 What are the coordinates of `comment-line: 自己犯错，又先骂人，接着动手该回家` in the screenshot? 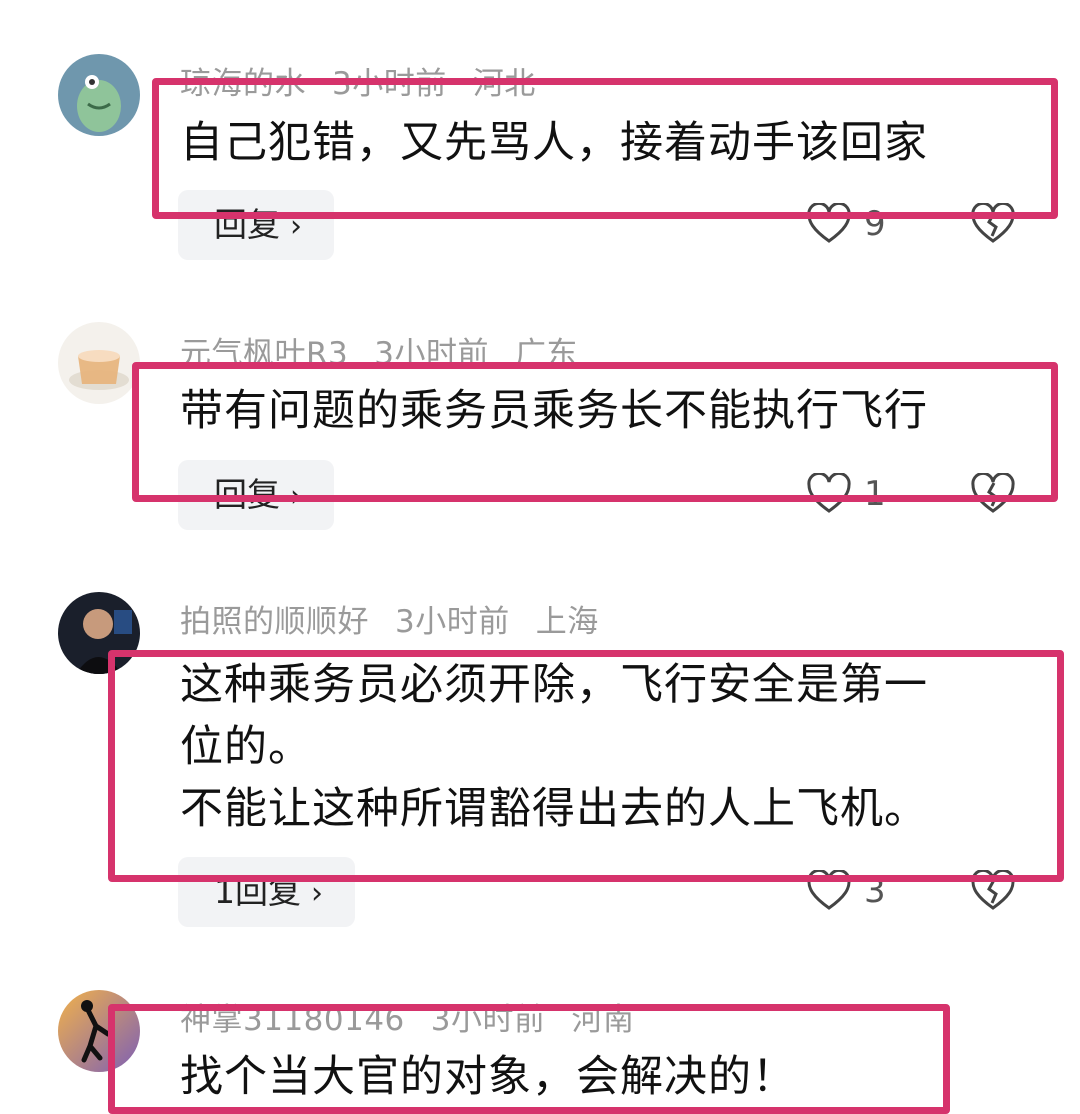 It's located at (554, 143).